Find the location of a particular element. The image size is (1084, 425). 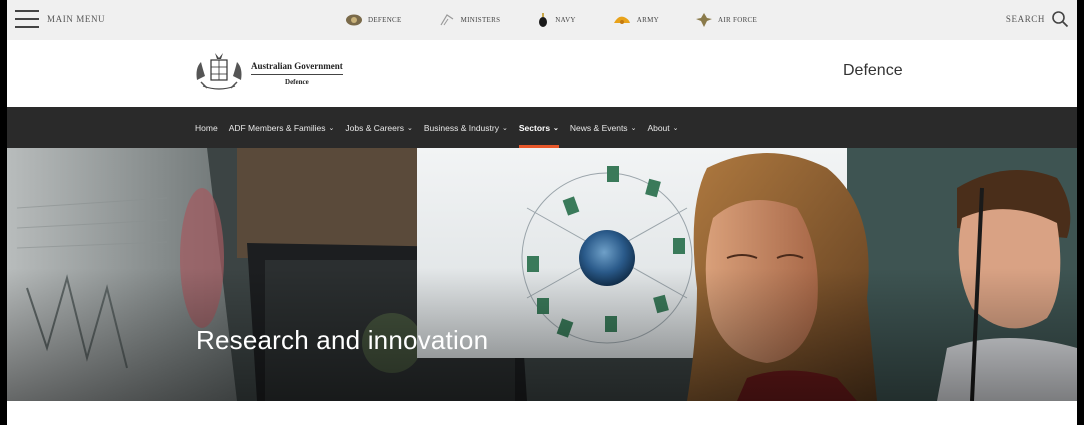

service-link-navy: NAVY is located at coordinates (556, 20).